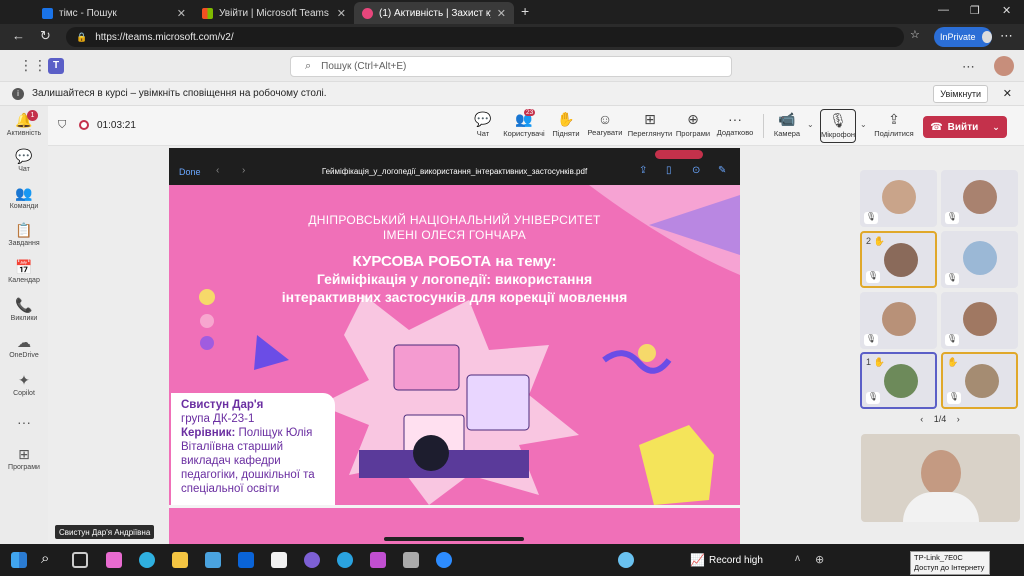 The height and width of the screenshot is (576, 1024). What do you see at coordinates (693, 133) in the screenshot?
I see `toolbar-label: Програми` at bounding box center [693, 133].